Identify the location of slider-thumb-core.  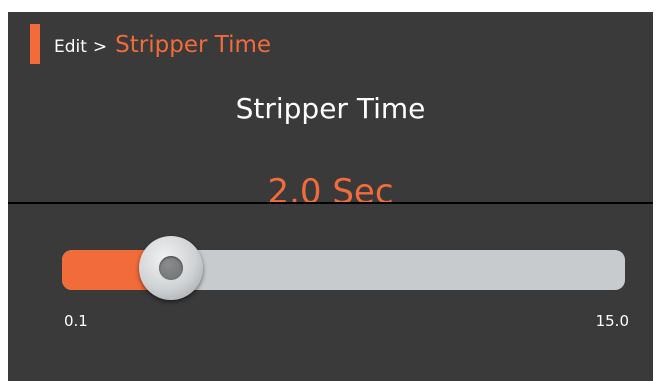
(171, 268).